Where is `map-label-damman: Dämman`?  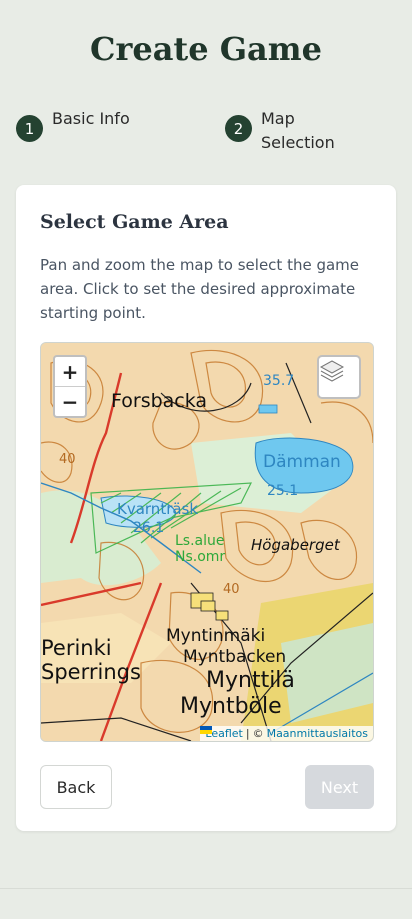 map-label-damman: Dämman is located at coordinates (302, 462).